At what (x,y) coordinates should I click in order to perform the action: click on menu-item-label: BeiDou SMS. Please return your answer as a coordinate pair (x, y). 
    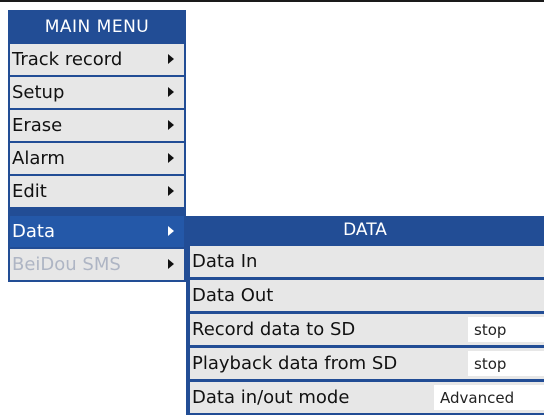
    Looking at the image, I should click on (66, 264).